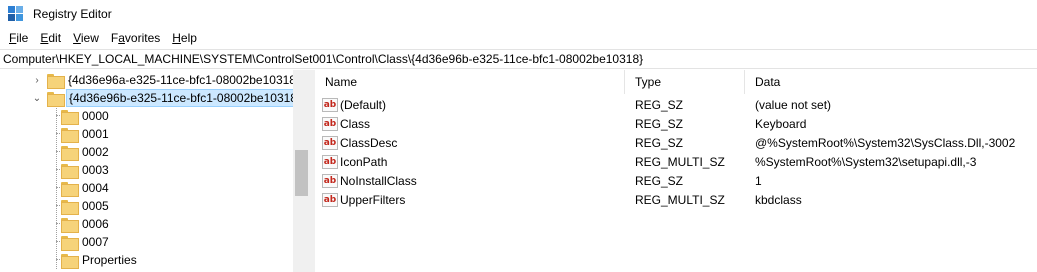 The width and height of the screenshot is (1037, 272). I want to click on tree-scrollbar, so click(301, 171).